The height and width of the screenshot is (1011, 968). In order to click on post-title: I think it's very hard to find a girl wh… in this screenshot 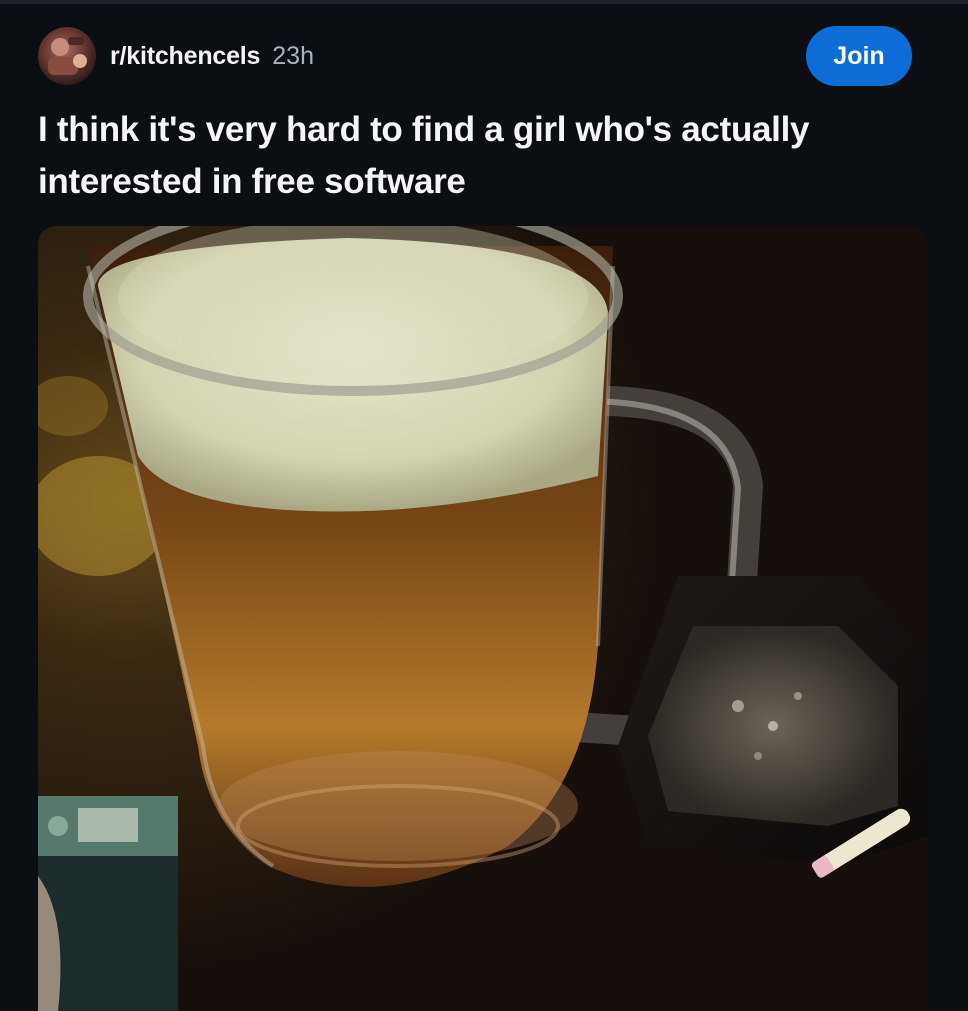, I will do `click(483, 156)`.